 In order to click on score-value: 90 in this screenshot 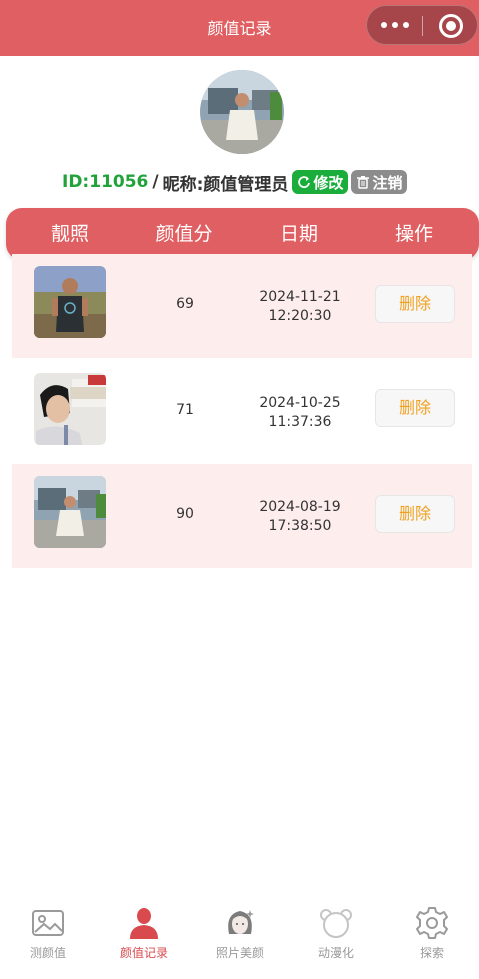, I will do `click(185, 514)`.